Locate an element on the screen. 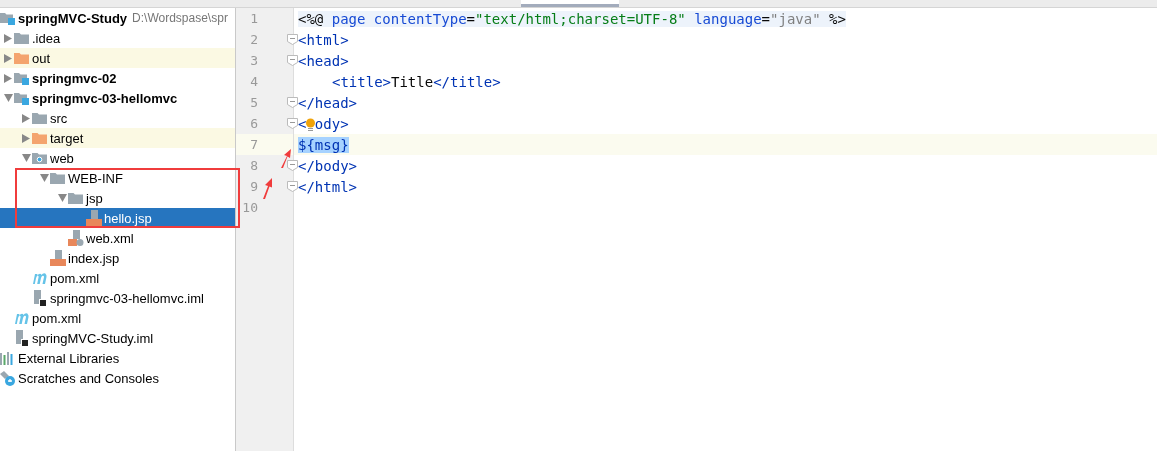 This screenshot has width=1157, height=451. tree-row: springmvc-03-hellomvc.iml is located at coordinates (117, 298).